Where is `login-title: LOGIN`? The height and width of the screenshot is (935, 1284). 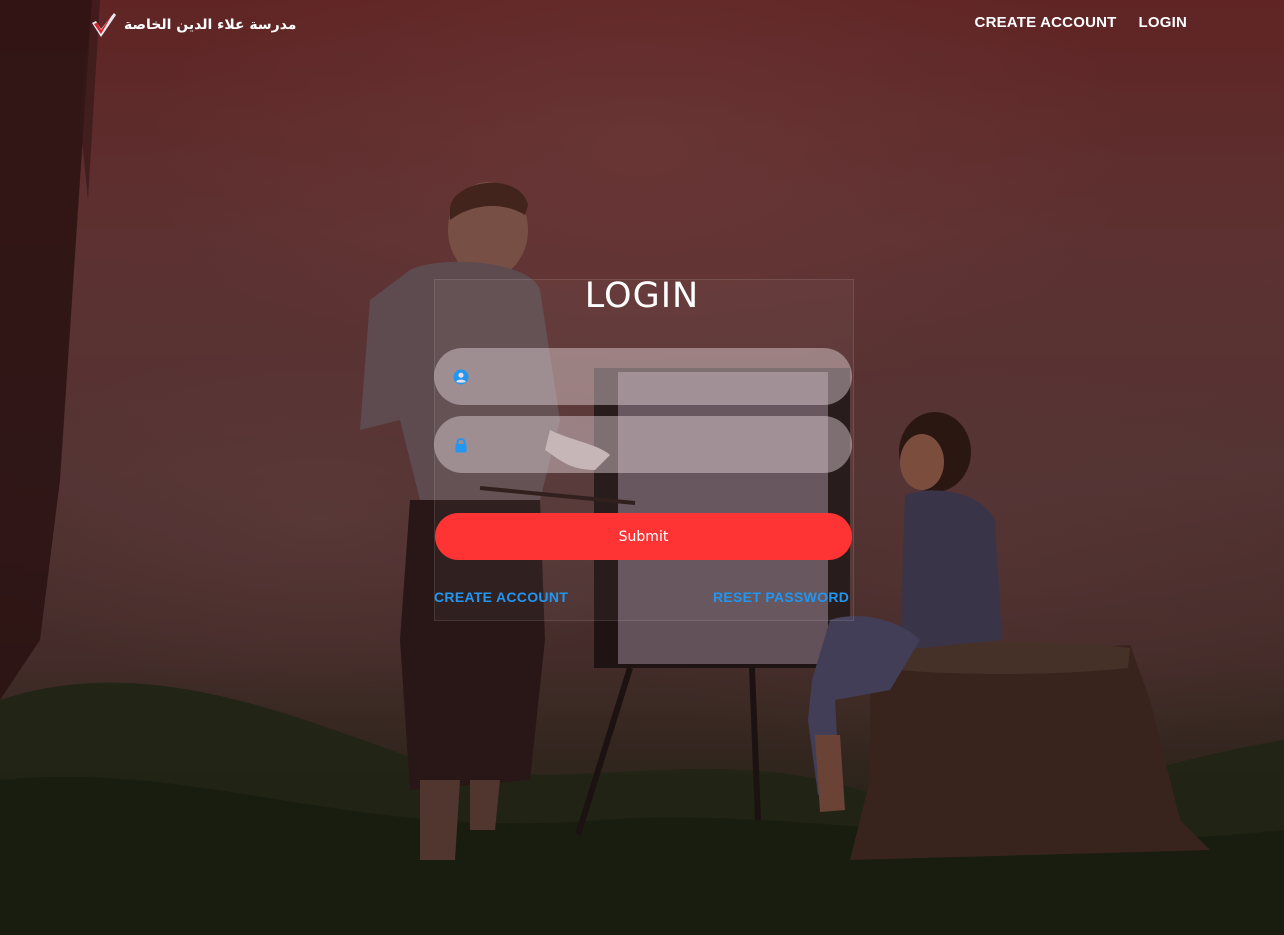
login-title: LOGIN is located at coordinates (642, 296).